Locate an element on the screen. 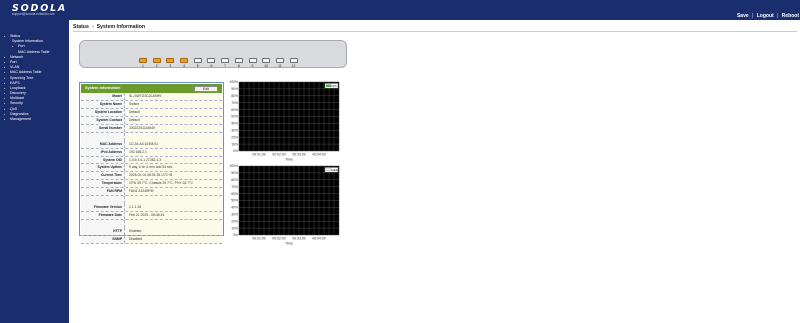 Image resolution: width=800 pixels, height=323 pixels. port-6: 6 is located at coordinates (211, 63).